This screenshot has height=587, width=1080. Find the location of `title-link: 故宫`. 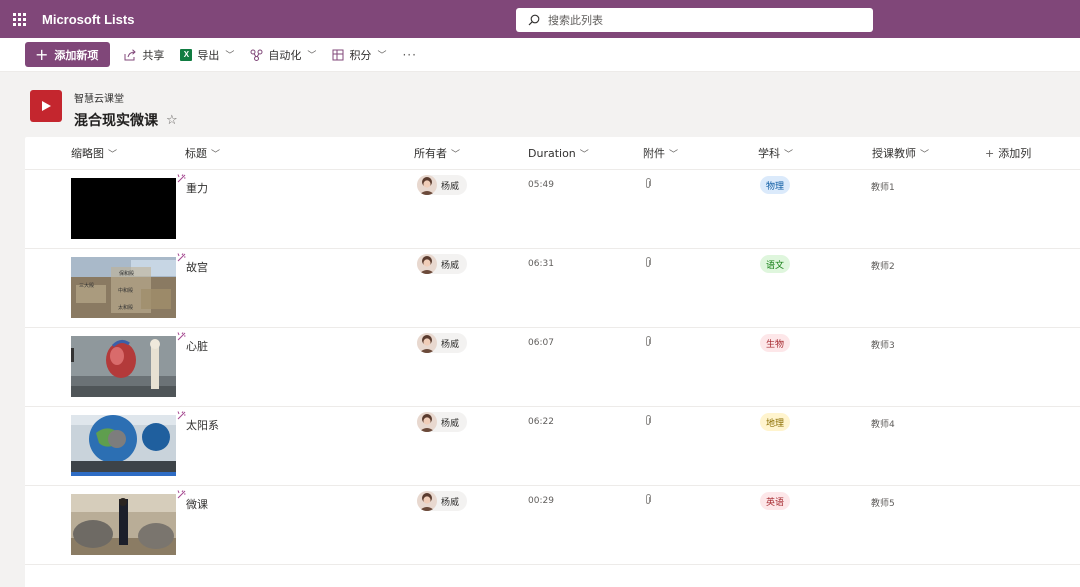

title-link: 故宫 is located at coordinates (197, 267).